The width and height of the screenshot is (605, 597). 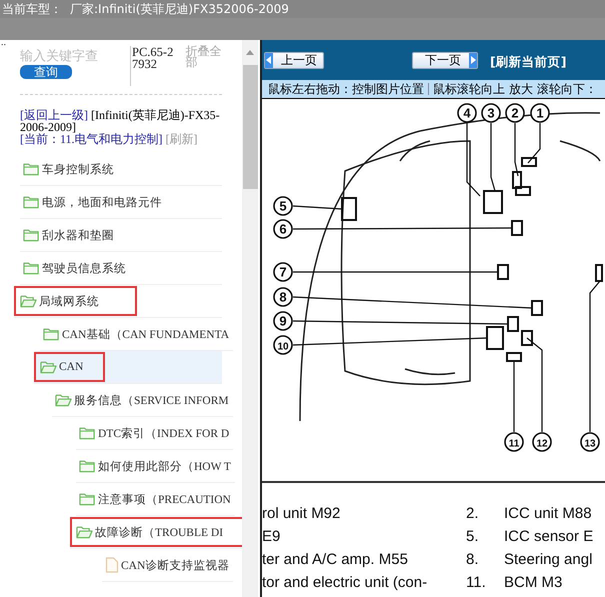 What do you see at coordinates (283, 206) in the screenshot?
I see `callout-number: 5` at bounding box center [283, 206].